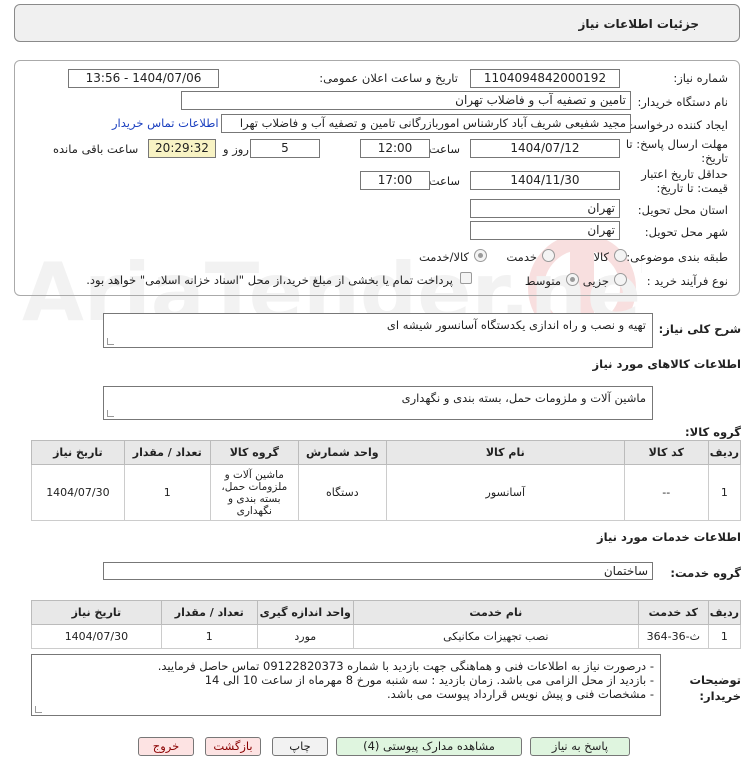 The width and height of the screenshot is (755, 773). I want to click on services-group-label: گروه خدمت:, so click(705, 573).